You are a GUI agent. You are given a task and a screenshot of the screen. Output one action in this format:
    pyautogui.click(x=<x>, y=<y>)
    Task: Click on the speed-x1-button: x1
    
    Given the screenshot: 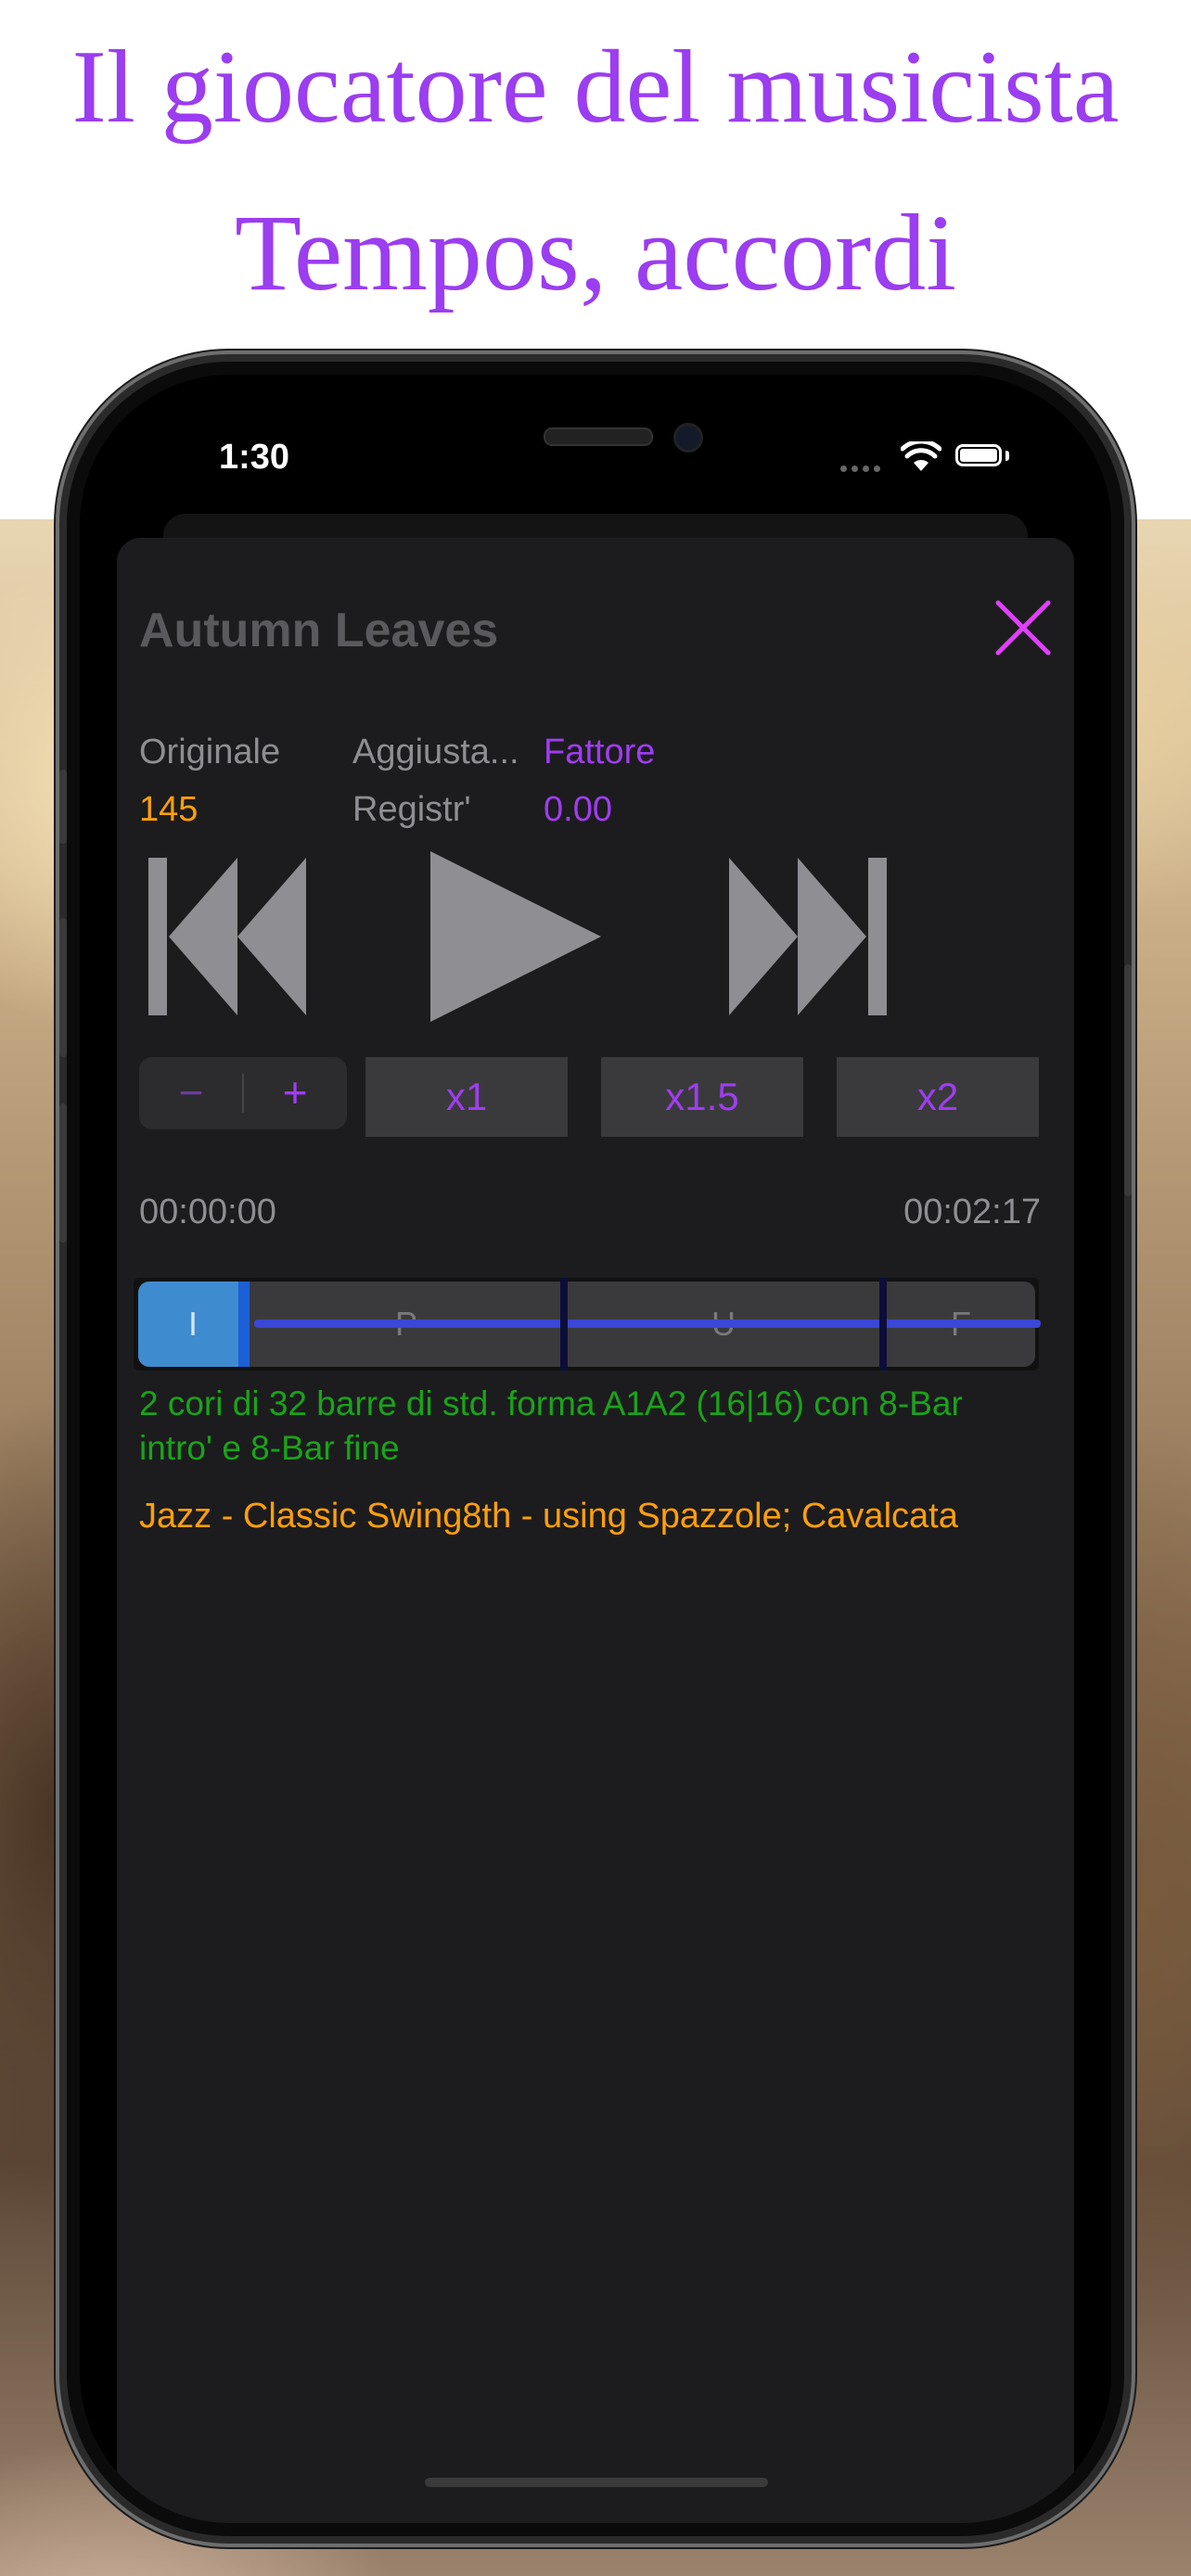 What is the action you would take?
    pyautogui.click(x=466, y=1097)
    